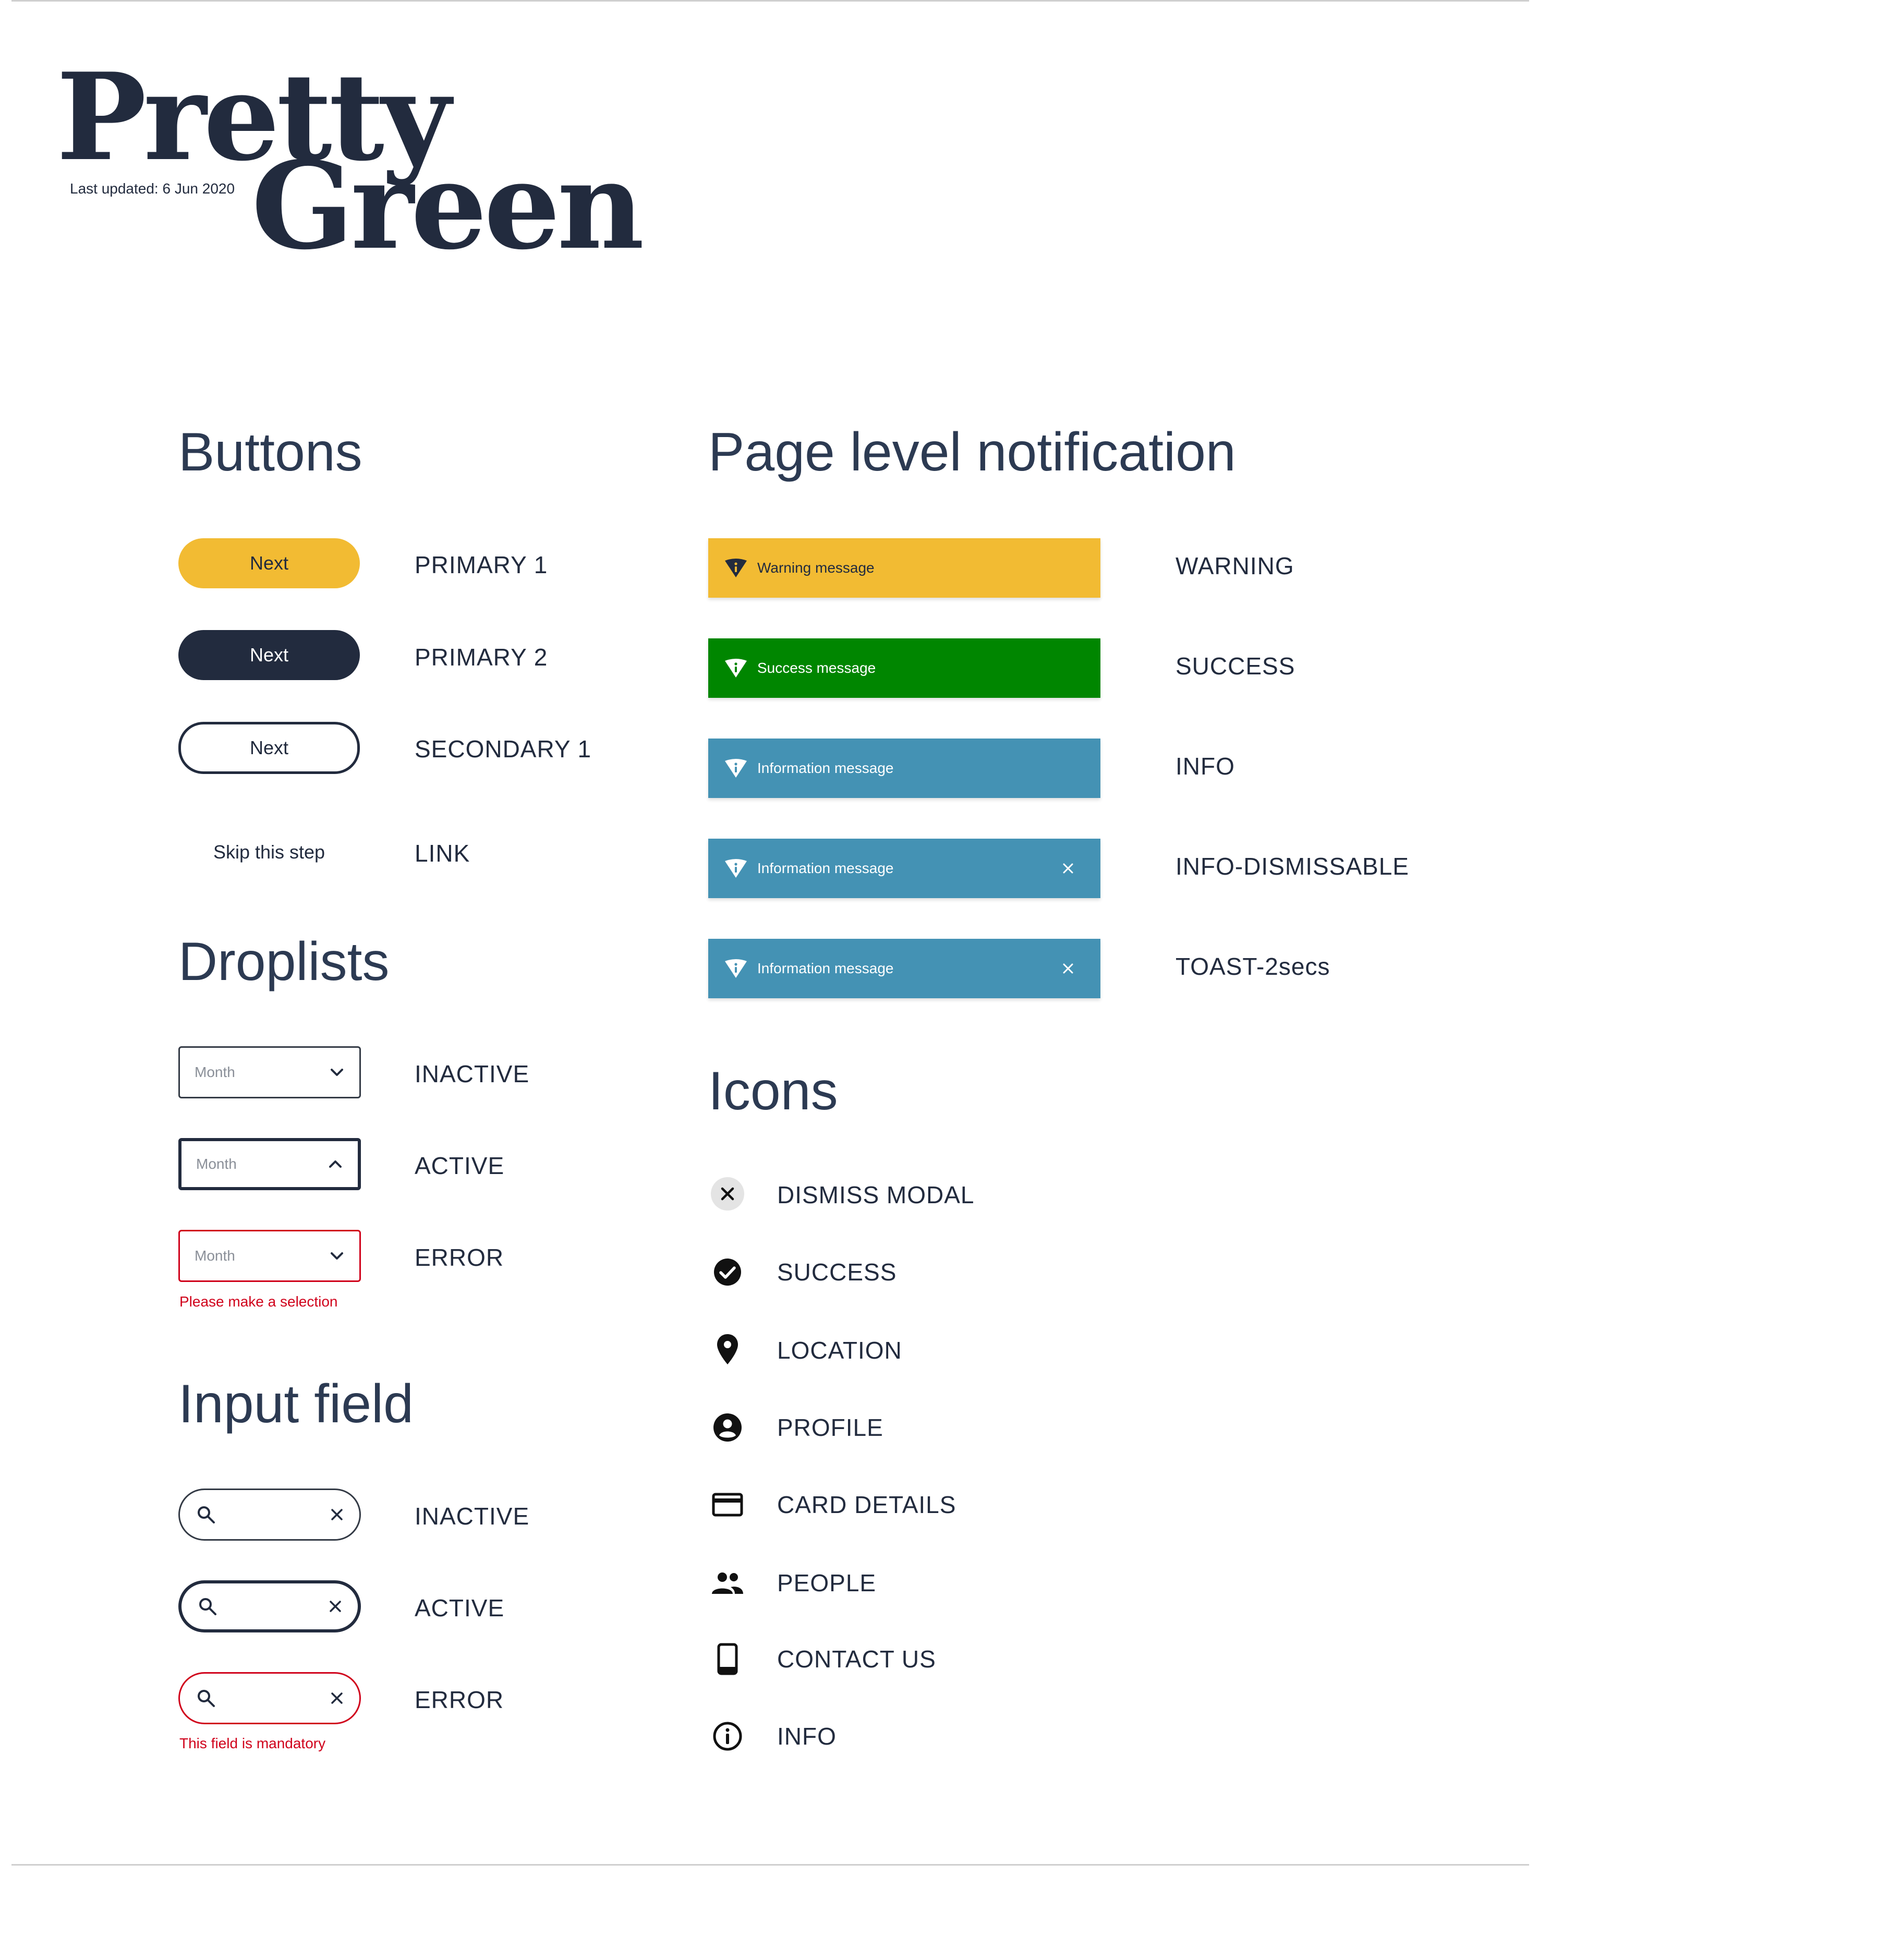 Image resolution: width=1890 pixels, height=1960 pixels. Describe the element at coordinates (296, 1404) in the screenshot. I see `input-field-title: Input field` at that location.